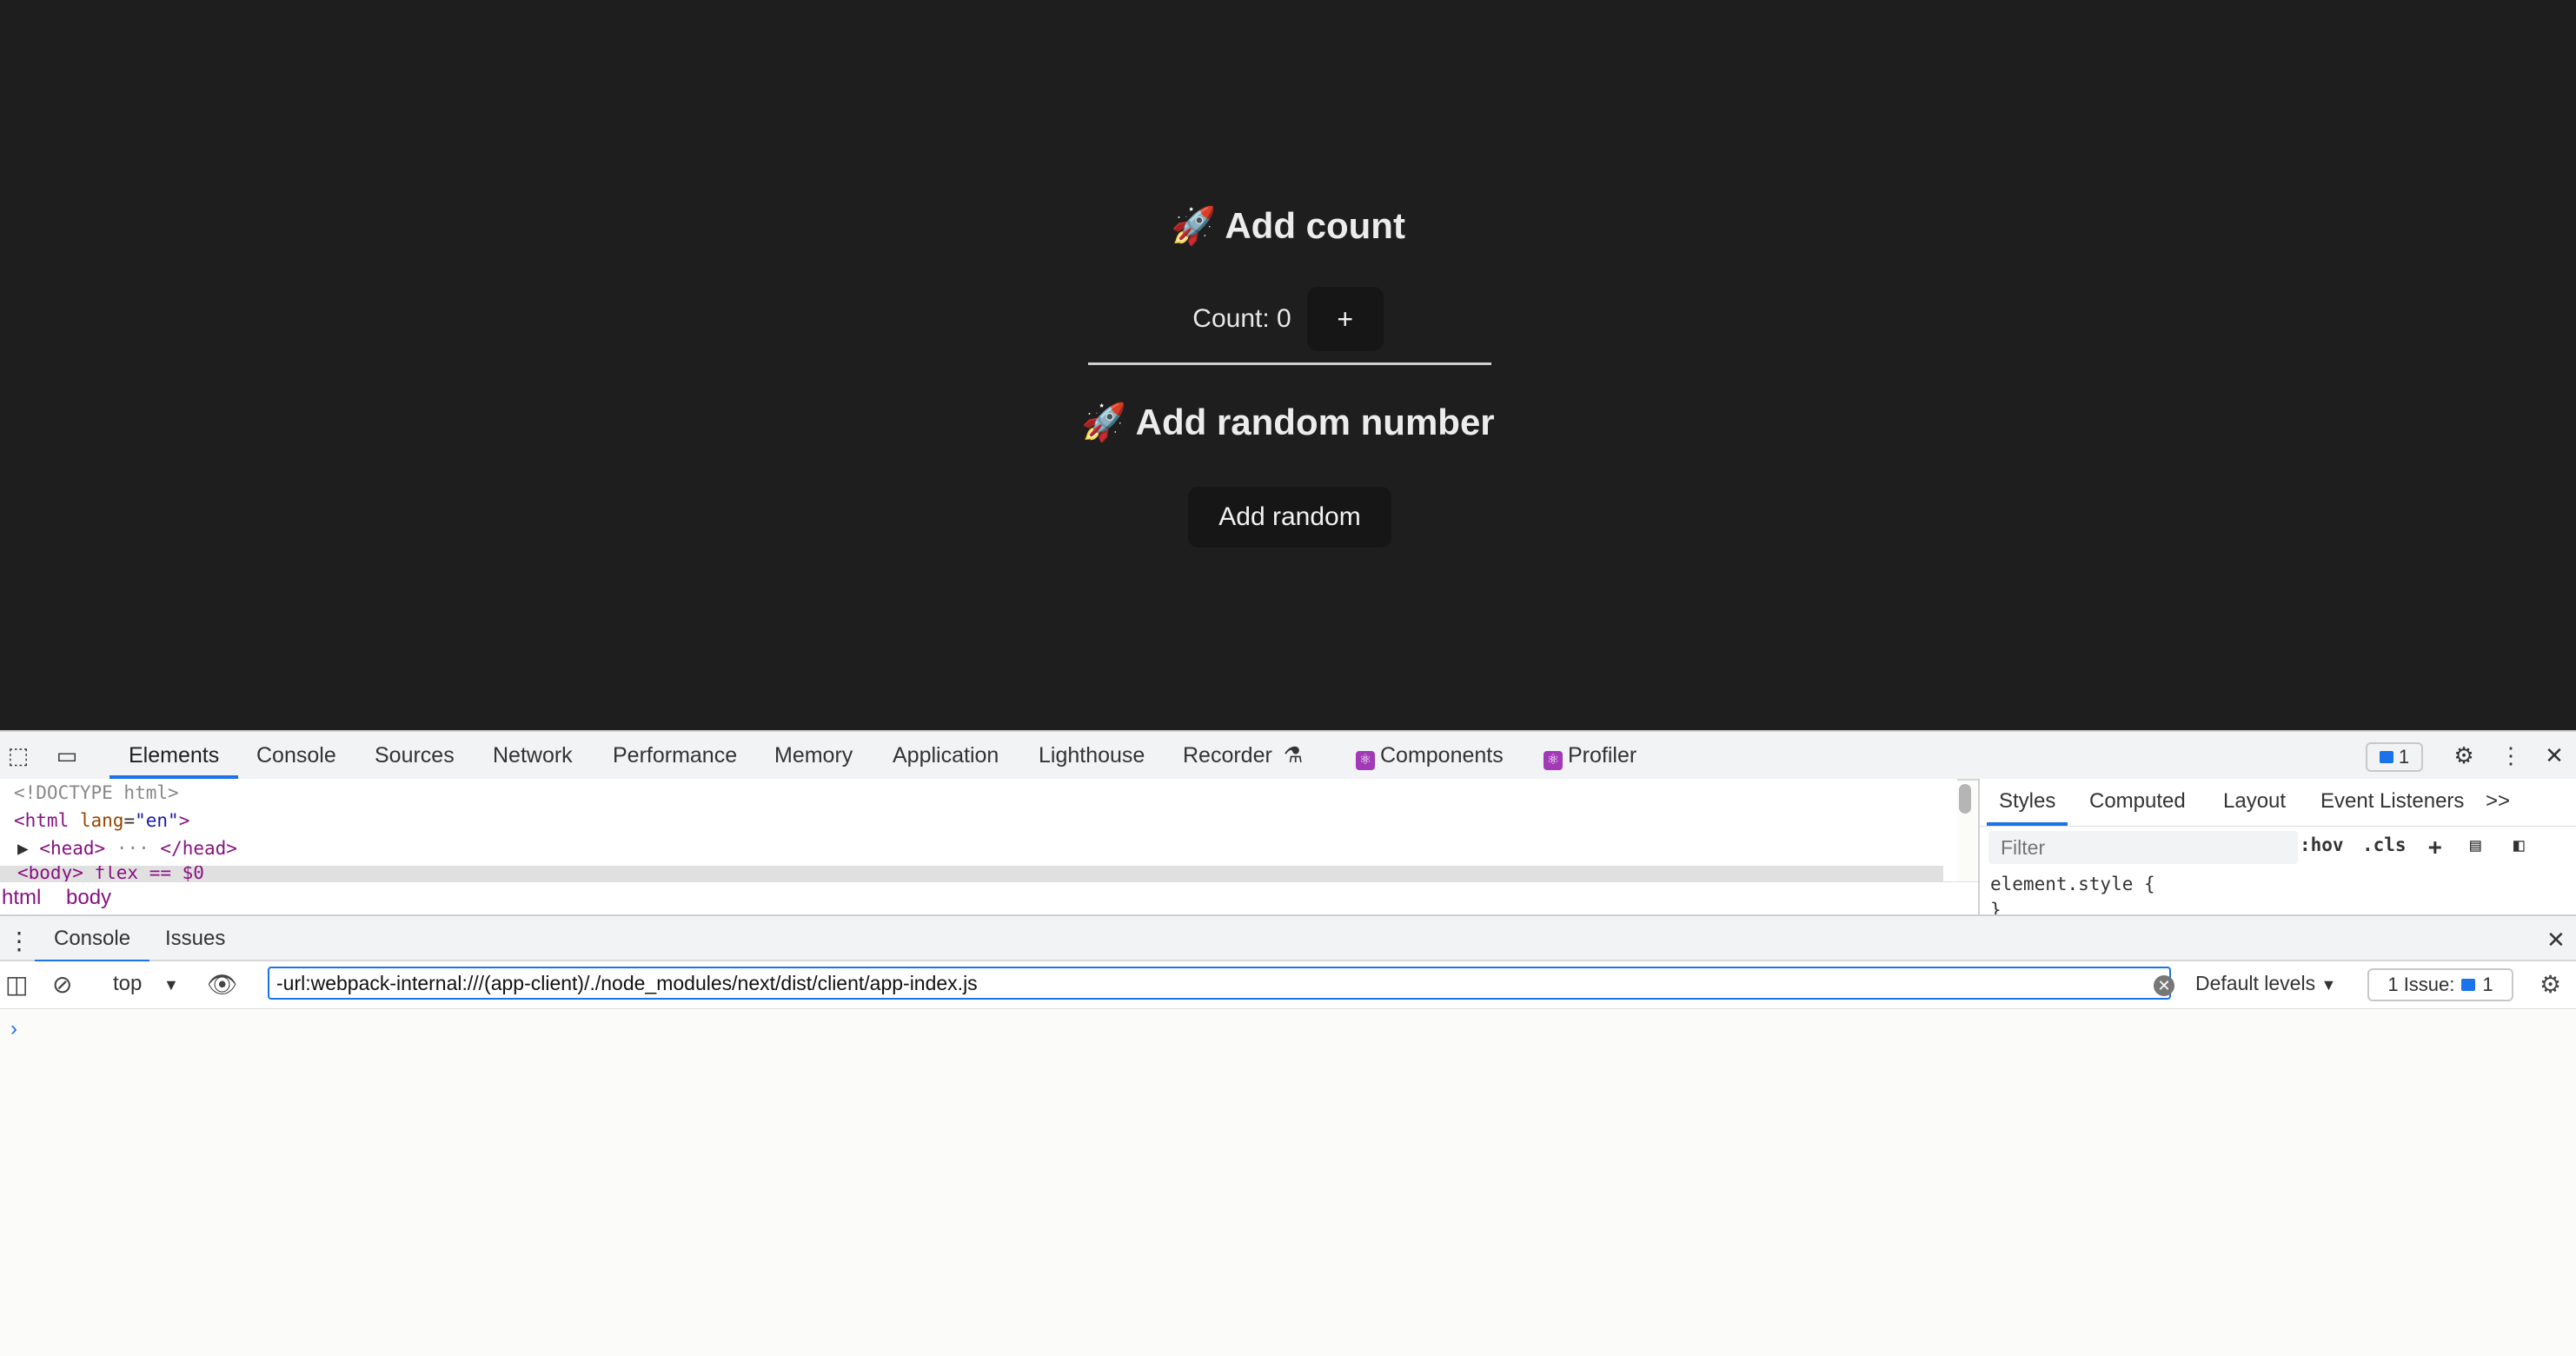 The height and width of the screenshot is (1356, 2576). What do you see at coordinates (2554, 755) in the screenshot?
I see `close-icon: ✕` at bounding box center [2554, 755].